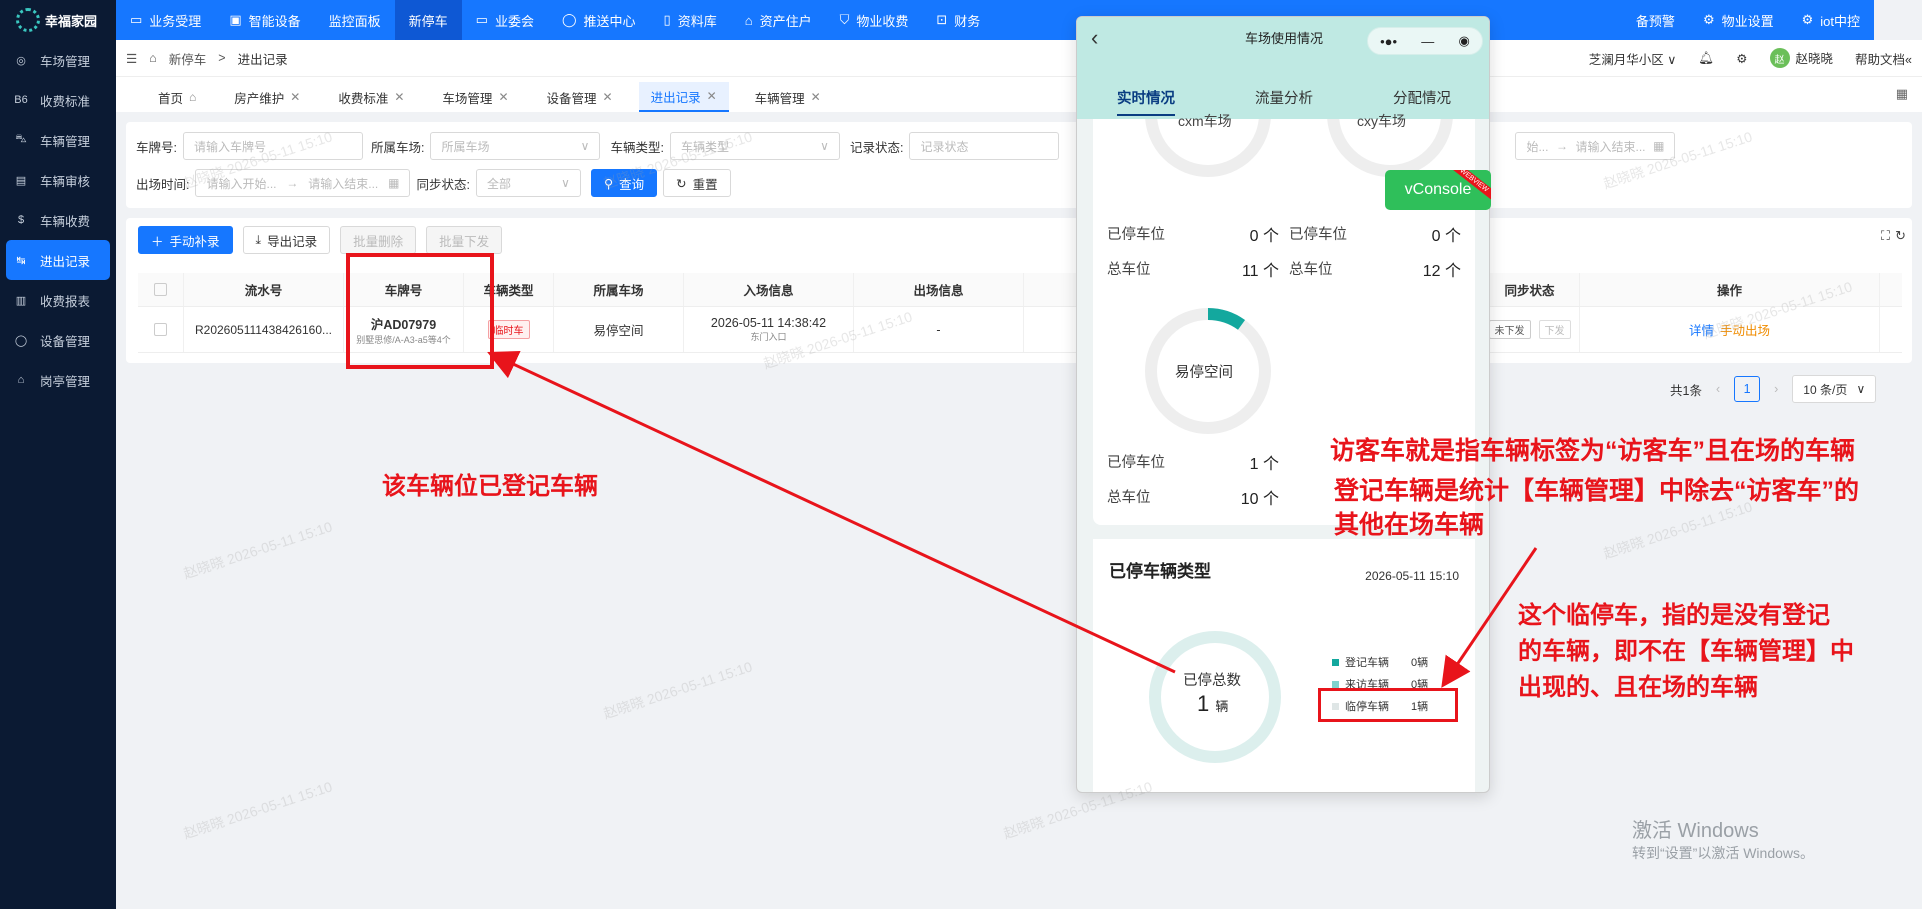  Describe the element at coordinates (1834, 389) in the screenshot. I see `page-size-select: 10 条/页 ∨` at that location.